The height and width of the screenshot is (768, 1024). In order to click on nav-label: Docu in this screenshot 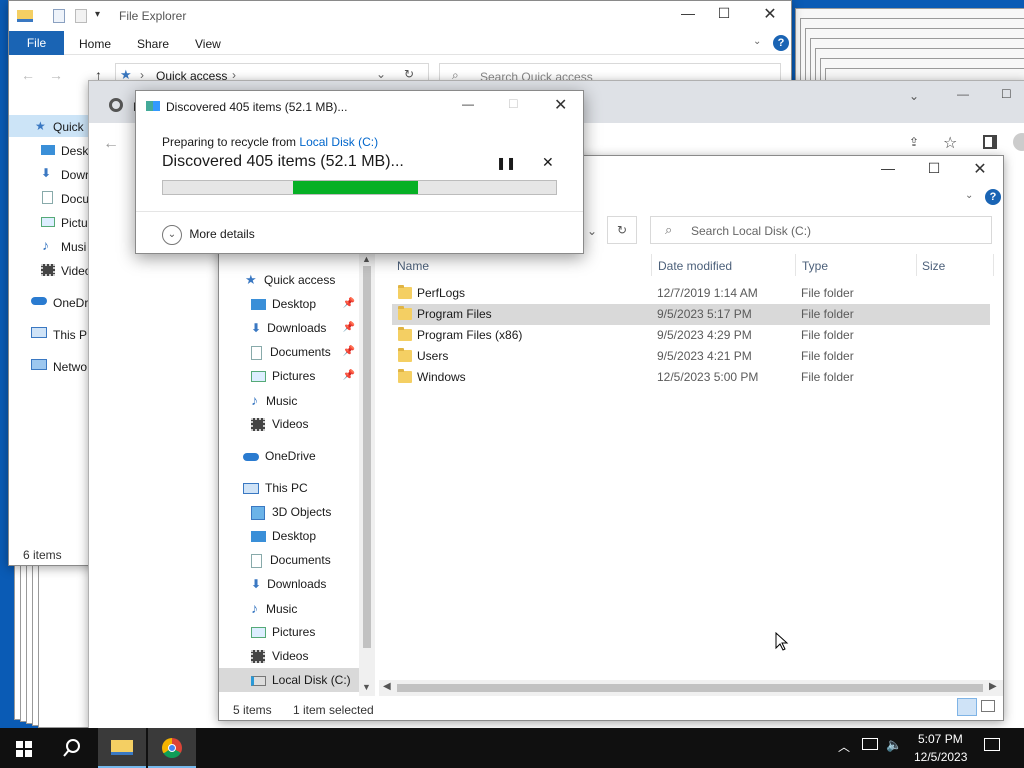, I will do `click(75, 199)`.